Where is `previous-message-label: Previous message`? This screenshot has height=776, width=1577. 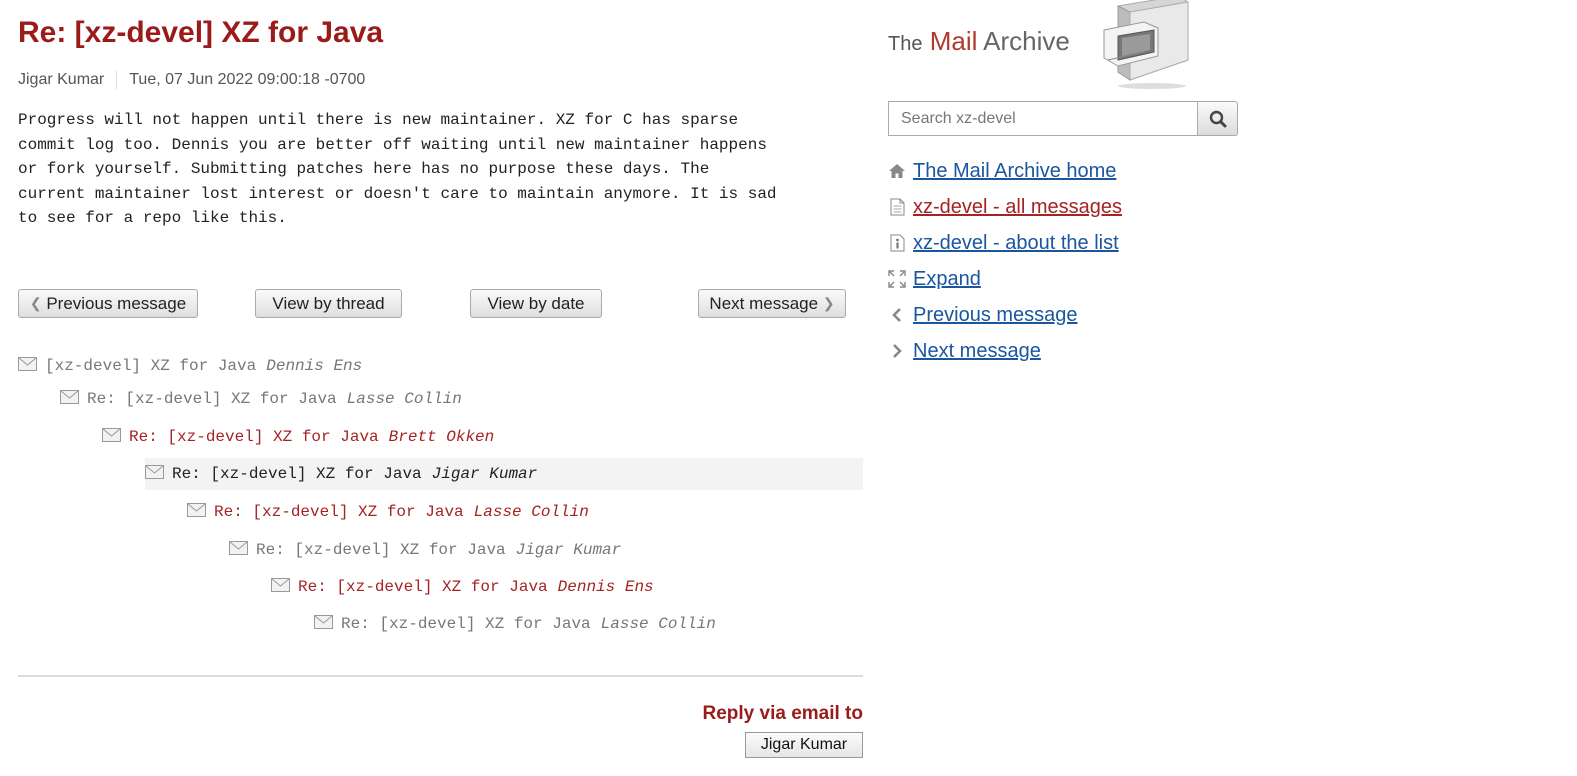
previous-message-label: Previous message is located at coordinates (116, 303).